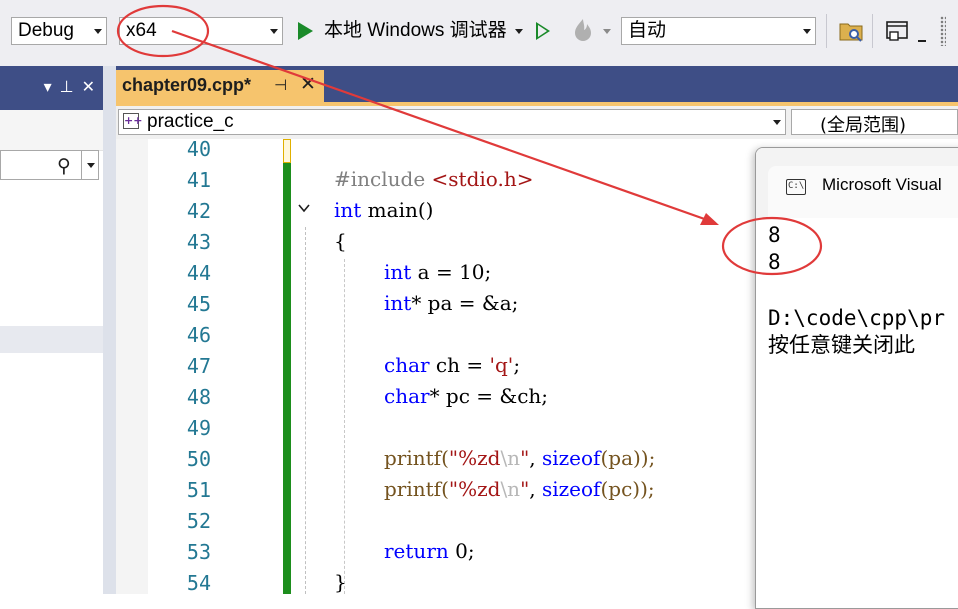  What do you see at coordinates (198, 304) in the screenshot?
I see `line-number: 45` at bounding box center [198, 304].